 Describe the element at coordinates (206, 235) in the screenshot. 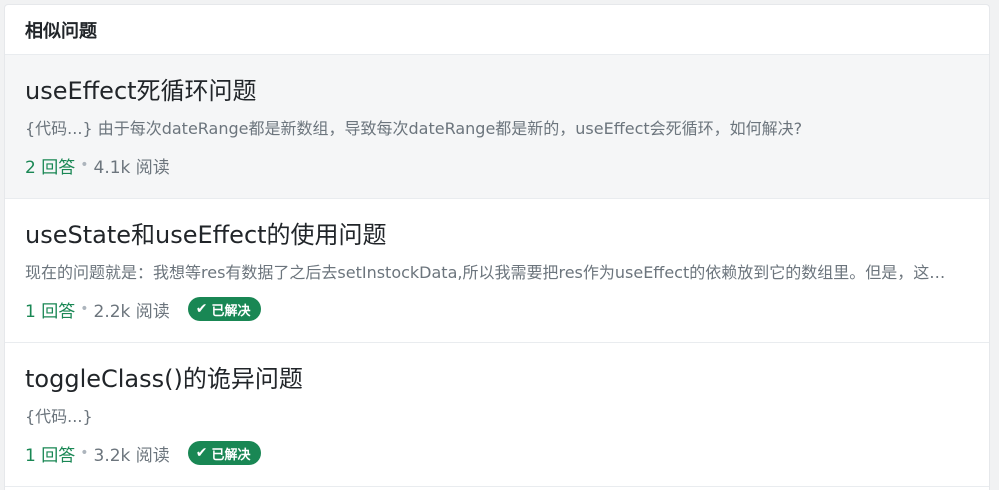

I see `question-title: useState和useEffect的使用问题` at that location.